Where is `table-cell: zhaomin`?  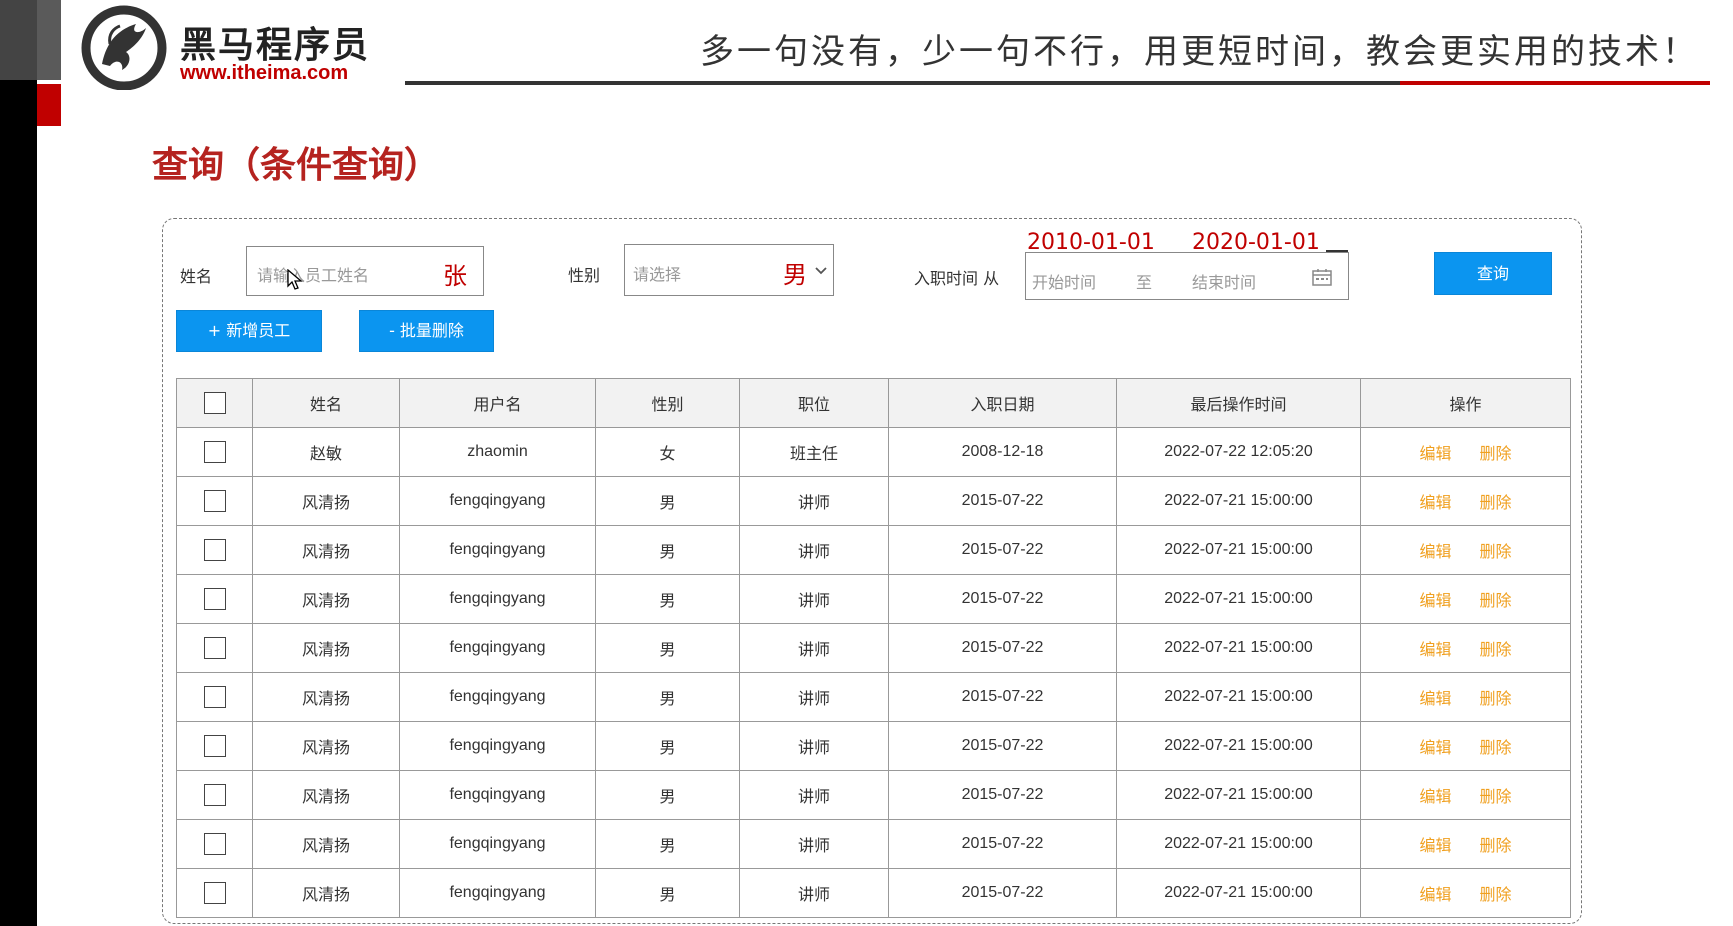 table-cell: zhaomin is located at coordinates (497, 452).